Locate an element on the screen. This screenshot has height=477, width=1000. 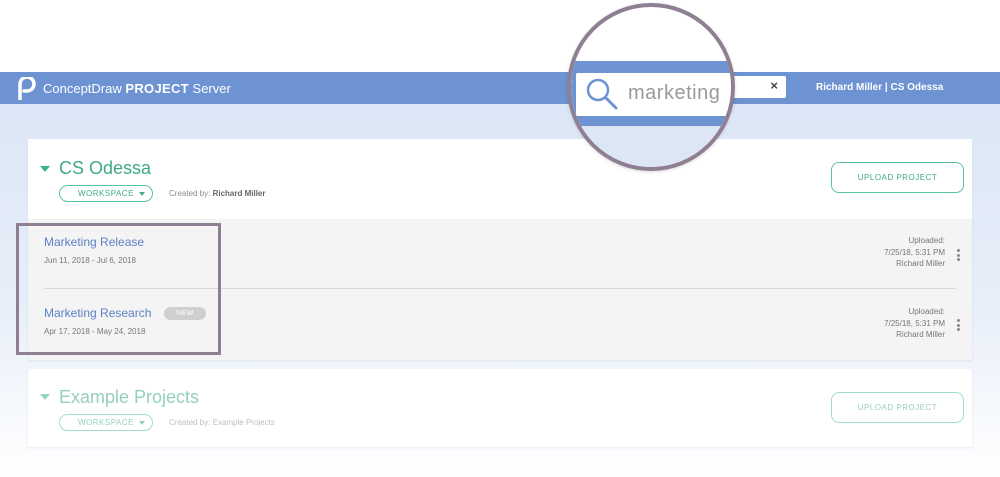
search-icon is located at coordinates (602, 94).